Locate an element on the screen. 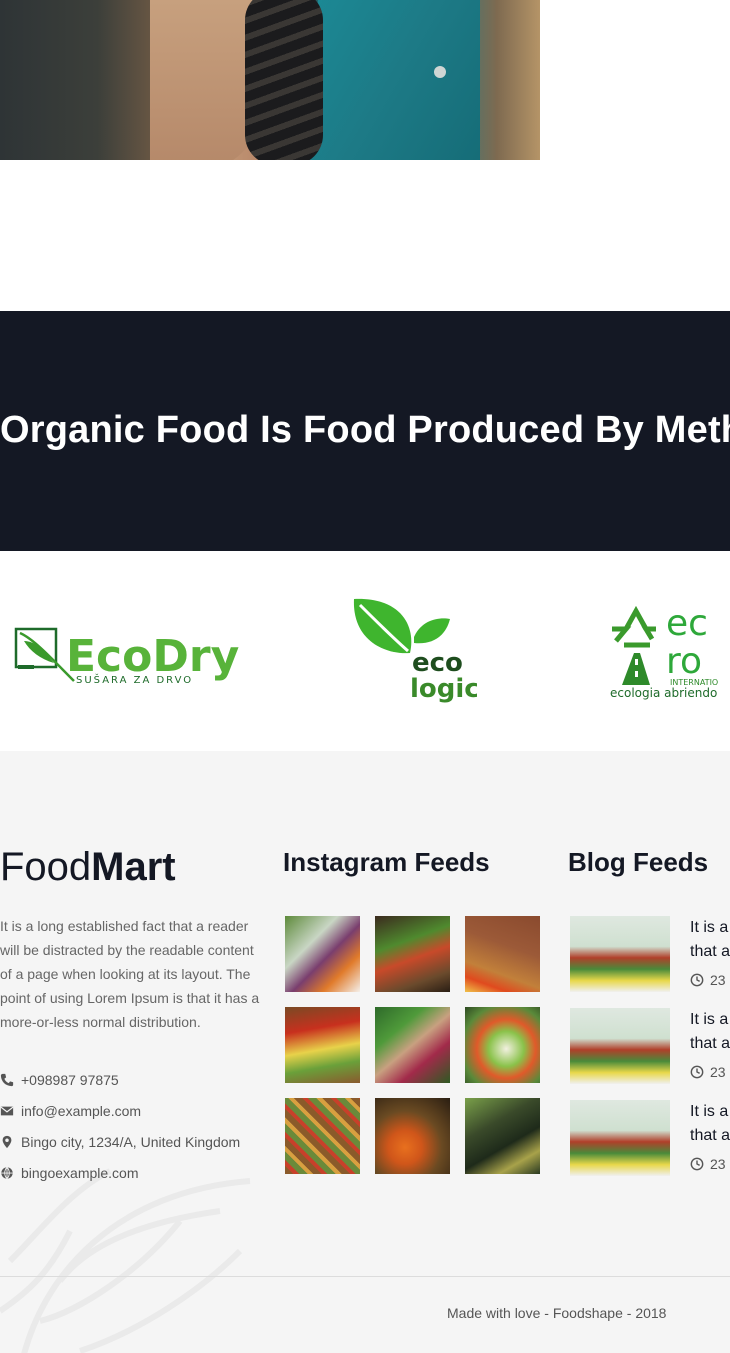 The width and height of the screenshot is (730, 1353). hero-image-button is located at coordinates (440, 72).